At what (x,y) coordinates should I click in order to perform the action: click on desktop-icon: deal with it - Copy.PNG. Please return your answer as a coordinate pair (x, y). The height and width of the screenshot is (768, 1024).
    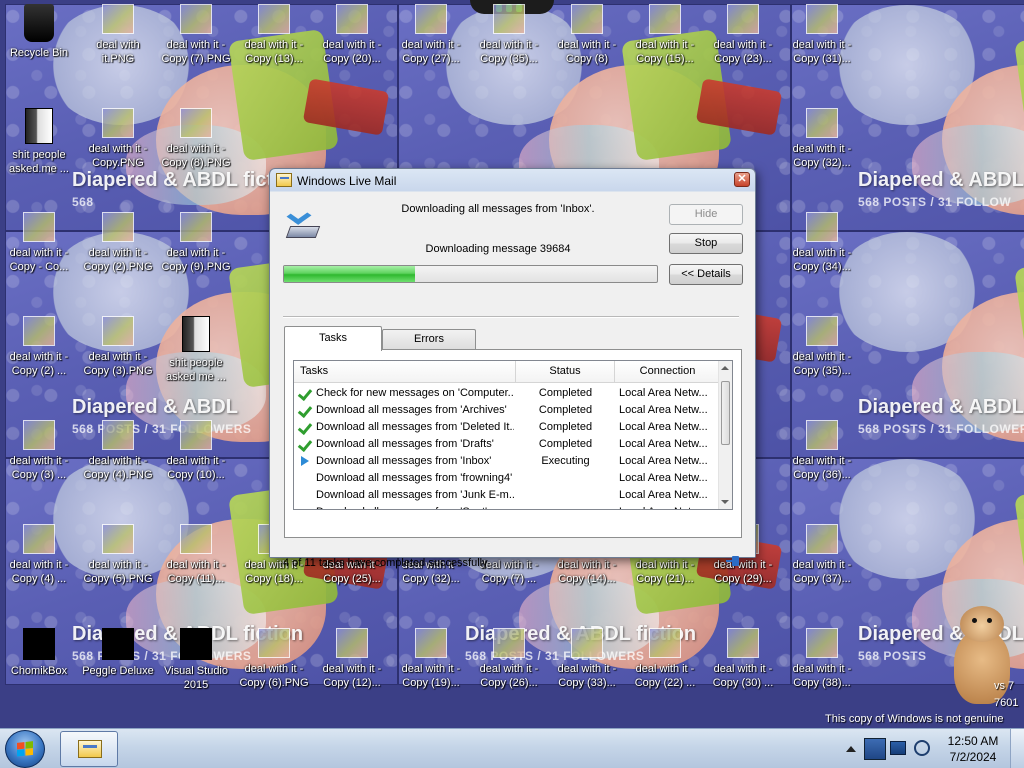
    Looking at the image, I should click on (118, 143).